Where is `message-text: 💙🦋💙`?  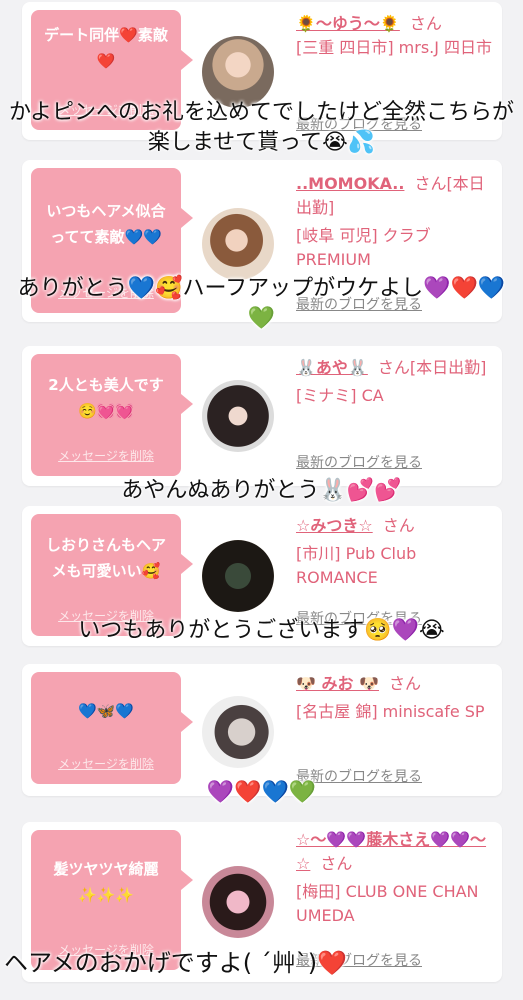 message-text: 💙🦋💙 is located at coordinates (106, 711).